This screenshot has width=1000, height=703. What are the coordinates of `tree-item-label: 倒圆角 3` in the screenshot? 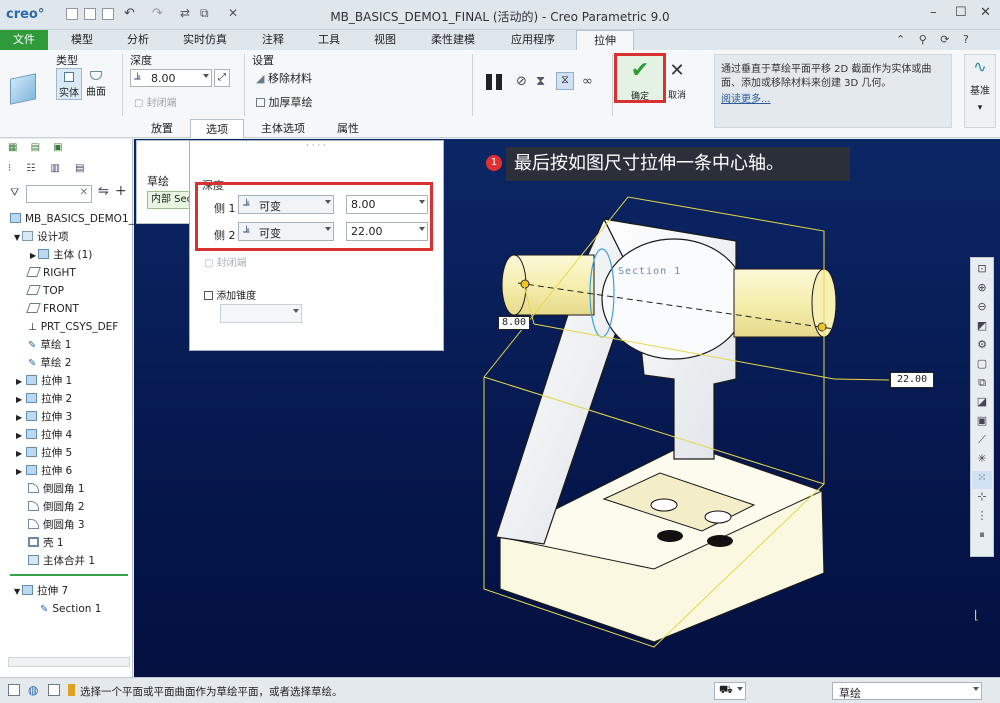 It's located at (64, 525).